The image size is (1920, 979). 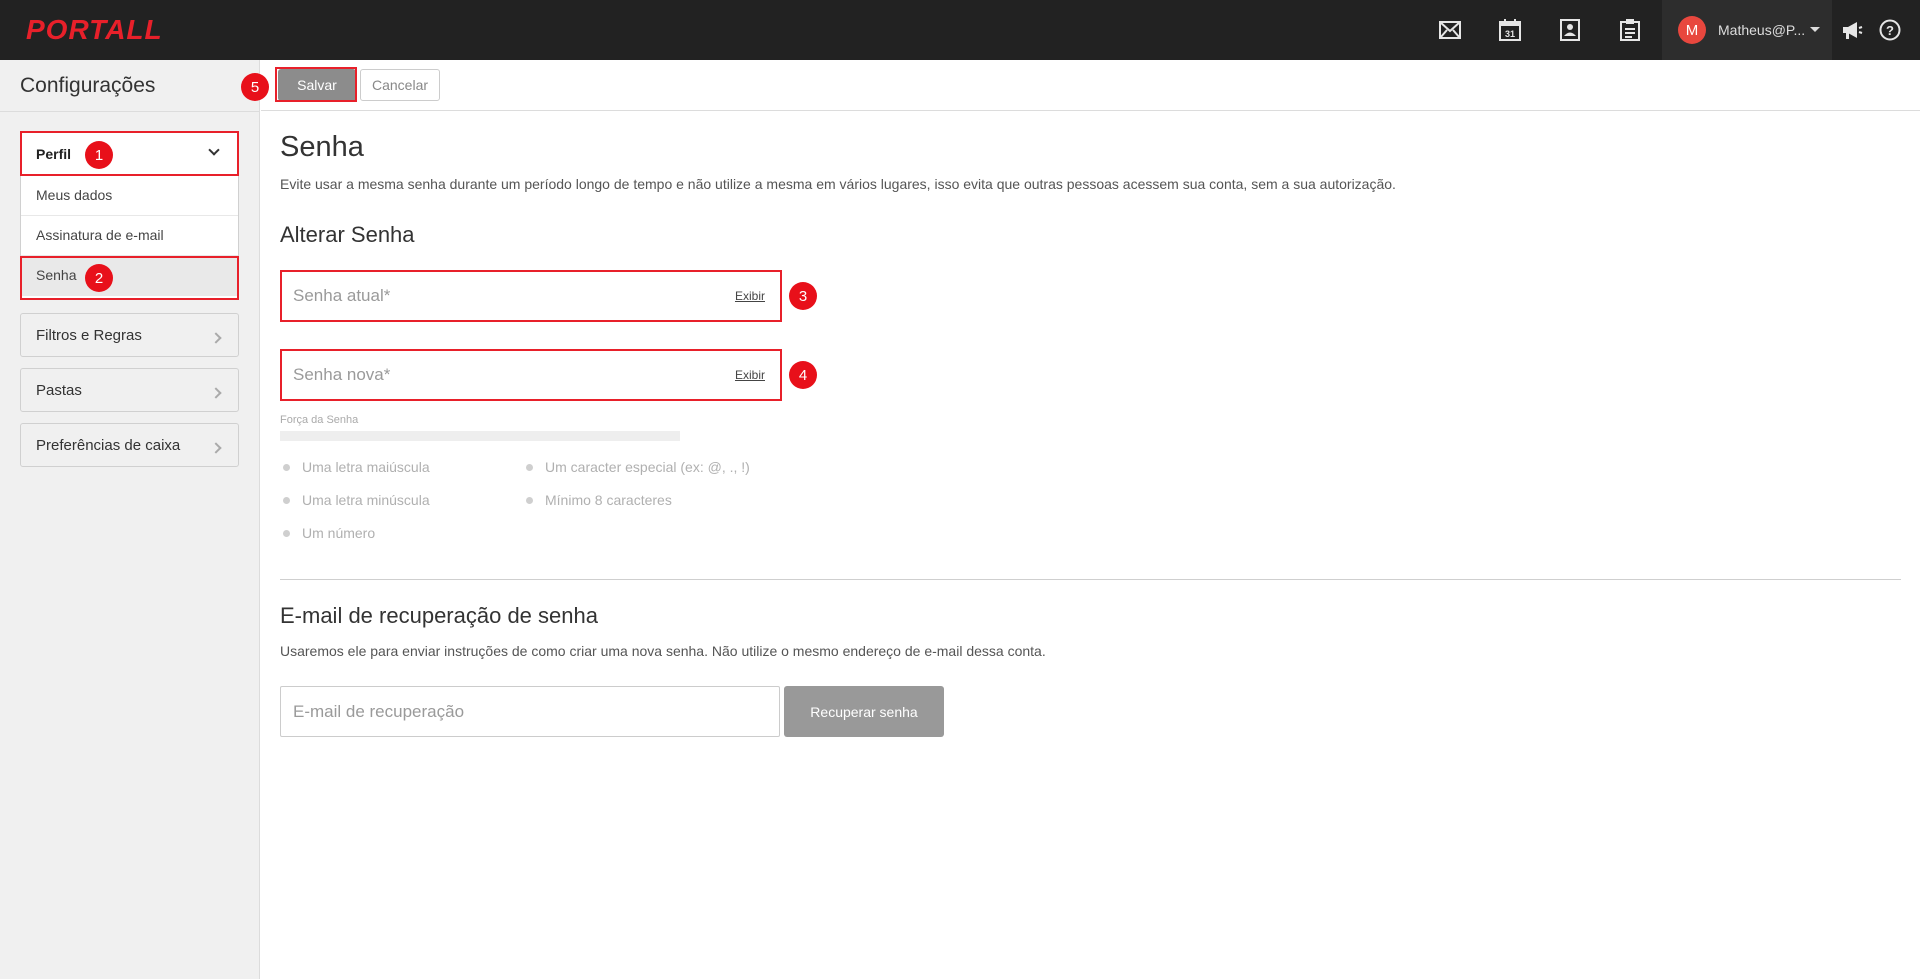 I want to click on rule-uppercase: Uma letra maiúscula, so click(x=356, y=467).